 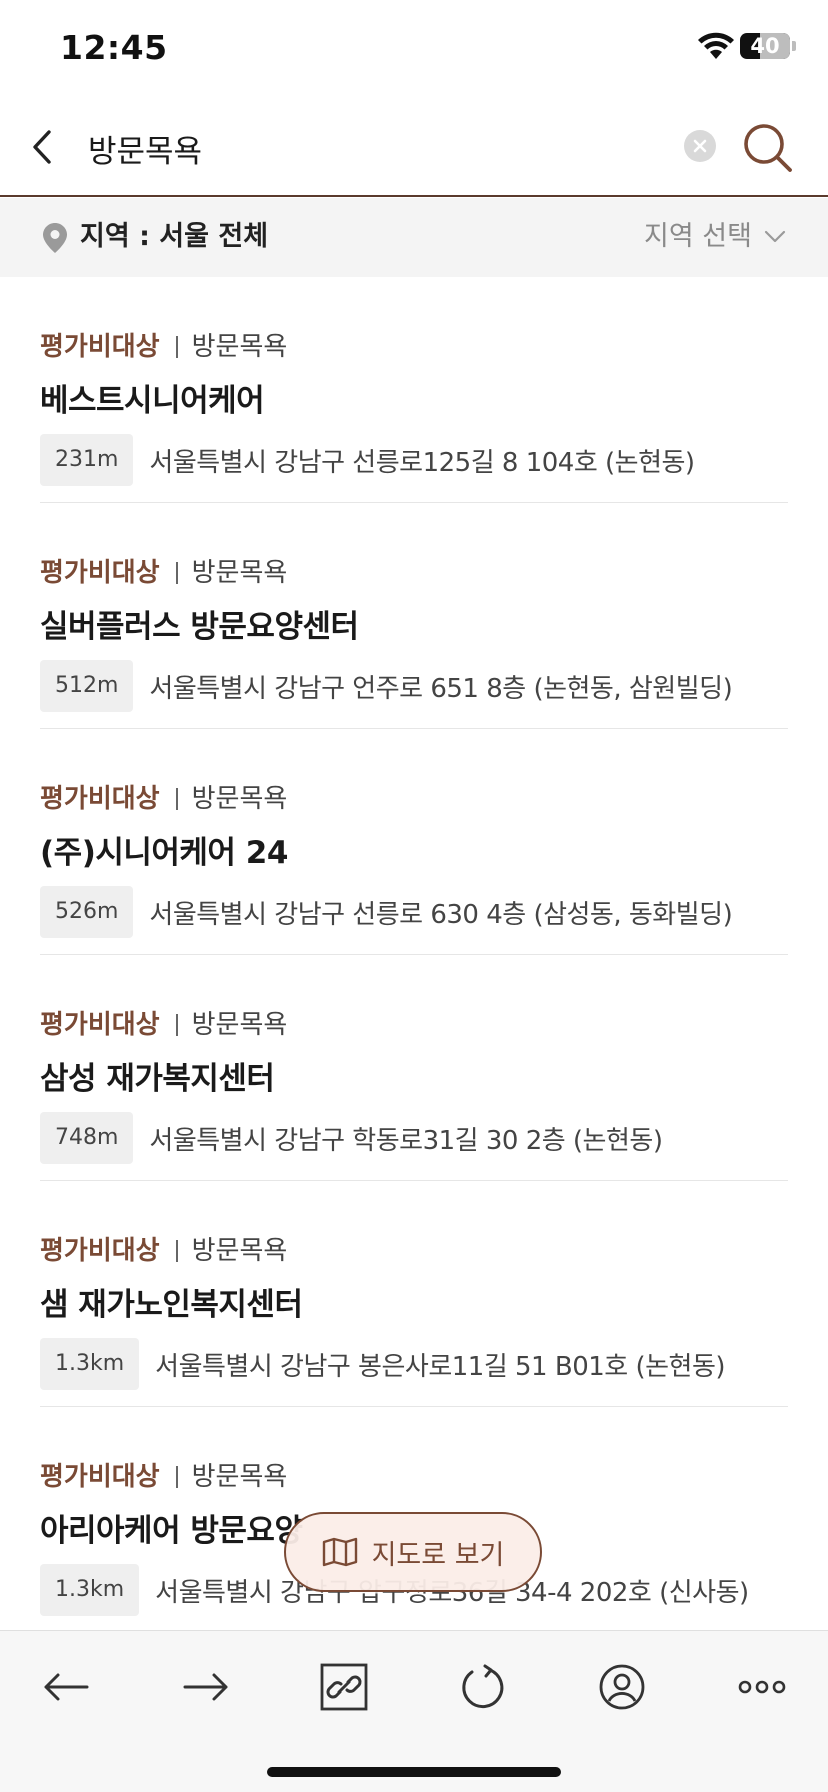 What do you see at coordinates (199, 627) in the screenshot?
I see `facility-name: 실버플러스 방문요양센터` at bounding box center [199, 627].